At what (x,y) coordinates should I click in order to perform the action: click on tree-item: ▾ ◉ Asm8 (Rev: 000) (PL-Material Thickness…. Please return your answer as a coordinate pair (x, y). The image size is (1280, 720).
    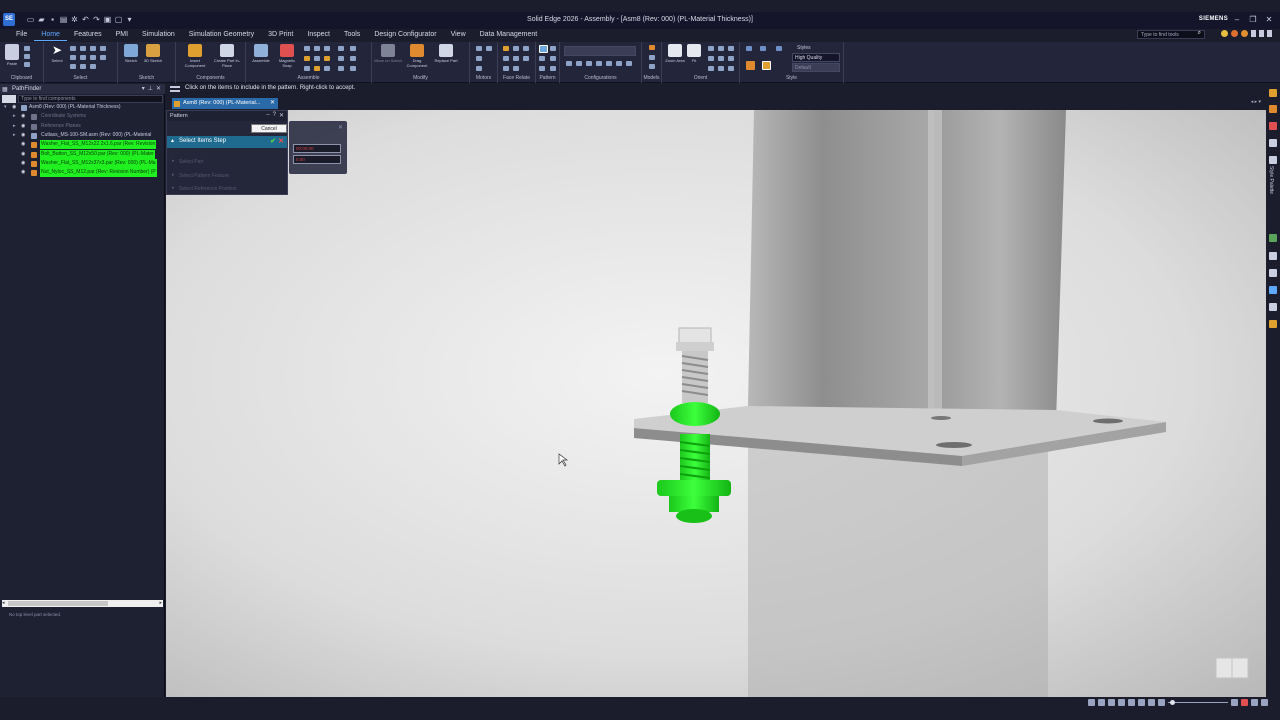
    Looking at the image, I should click on (82, 107).